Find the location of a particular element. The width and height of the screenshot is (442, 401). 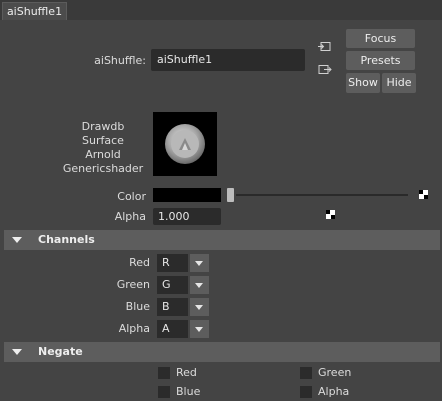

channel-green-dropdown: G is located at coordinates (183, 285).